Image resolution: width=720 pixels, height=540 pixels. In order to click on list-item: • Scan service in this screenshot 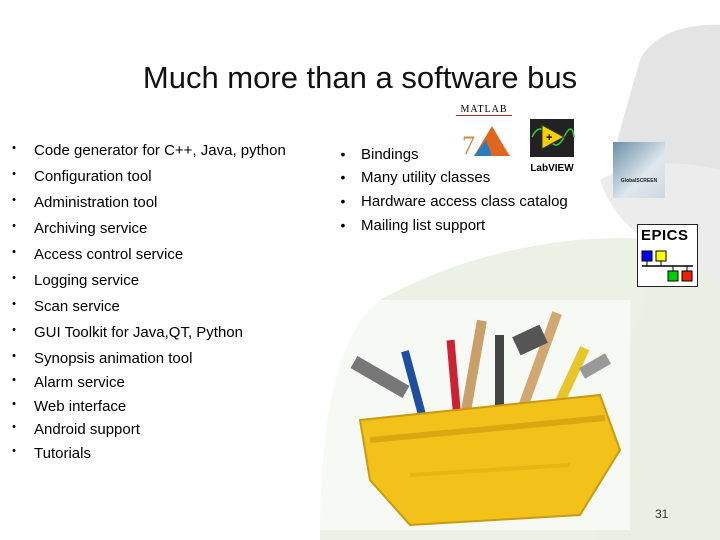, I will do `click(66, 306)`.